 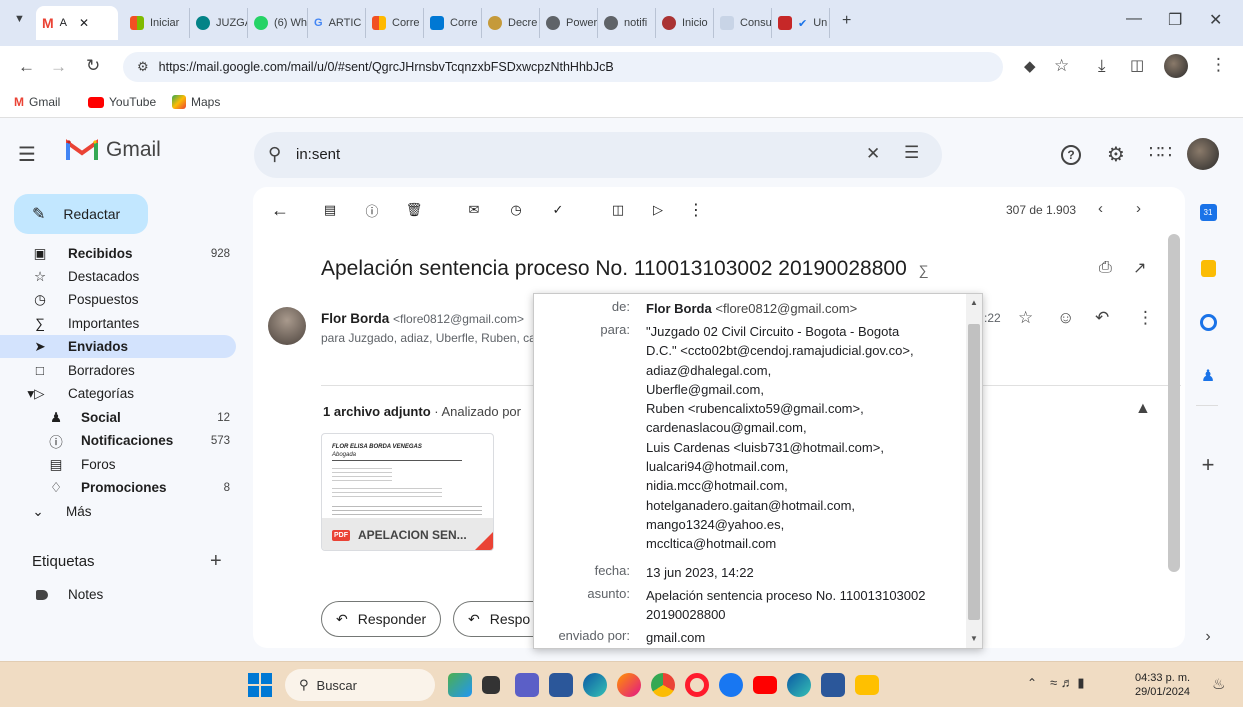 What do you see at coordinates (1160, 152) in the screenshot?
I see `apps-grid-icon: ∷∷` at bounding box center [1160, 152].